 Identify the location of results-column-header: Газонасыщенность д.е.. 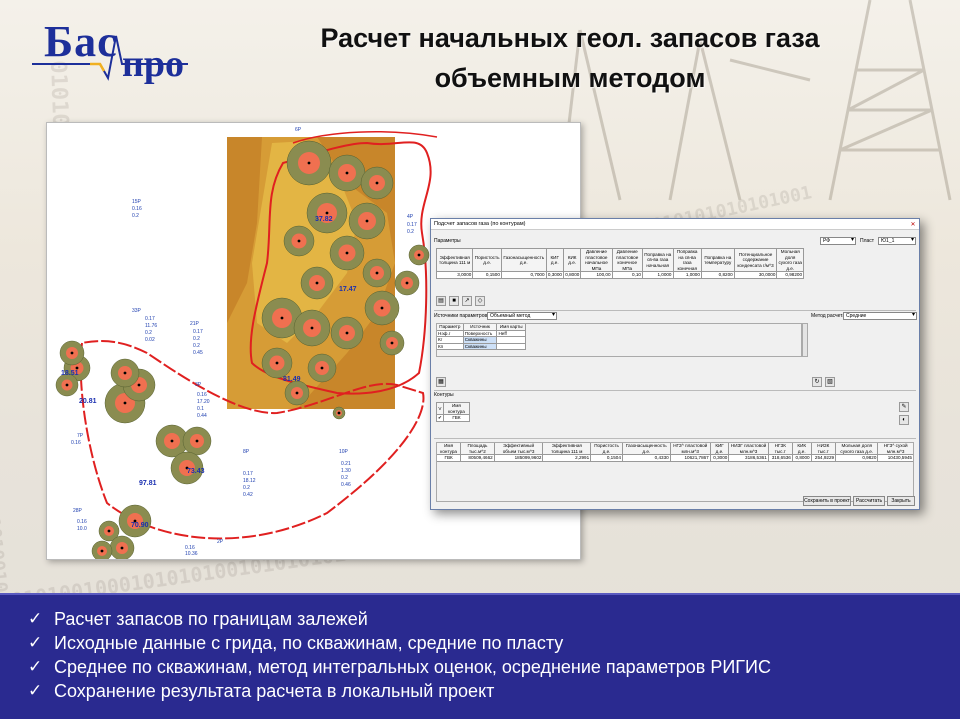
(646, 448).